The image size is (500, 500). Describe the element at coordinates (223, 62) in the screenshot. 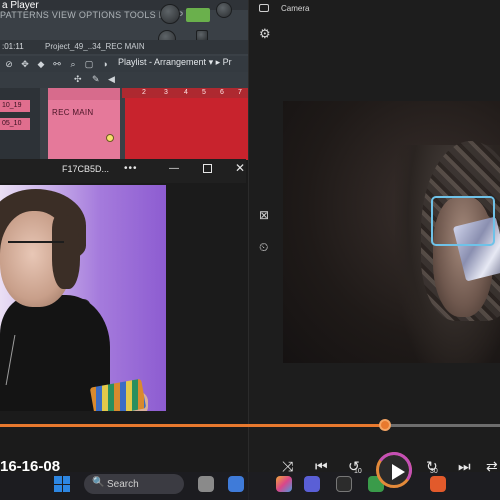

I see `playlist-arrow: ▸ Pr` at that location.